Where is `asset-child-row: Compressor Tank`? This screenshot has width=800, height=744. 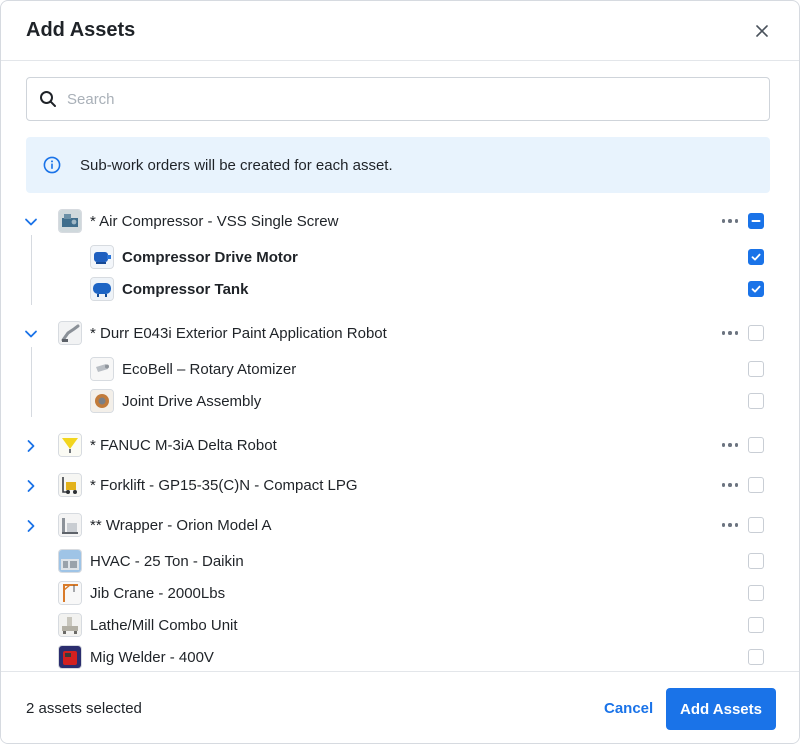
asset-child-row: Compressor Tank is located at coordinates (400, 289).